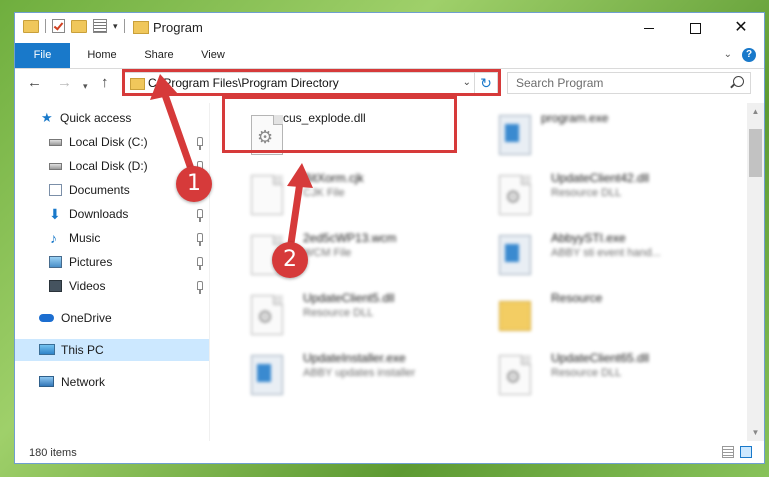 The height and width of the screenshot is (477, 769). I want to click on quick-access-toolbar: ▾, so click(74, 26).